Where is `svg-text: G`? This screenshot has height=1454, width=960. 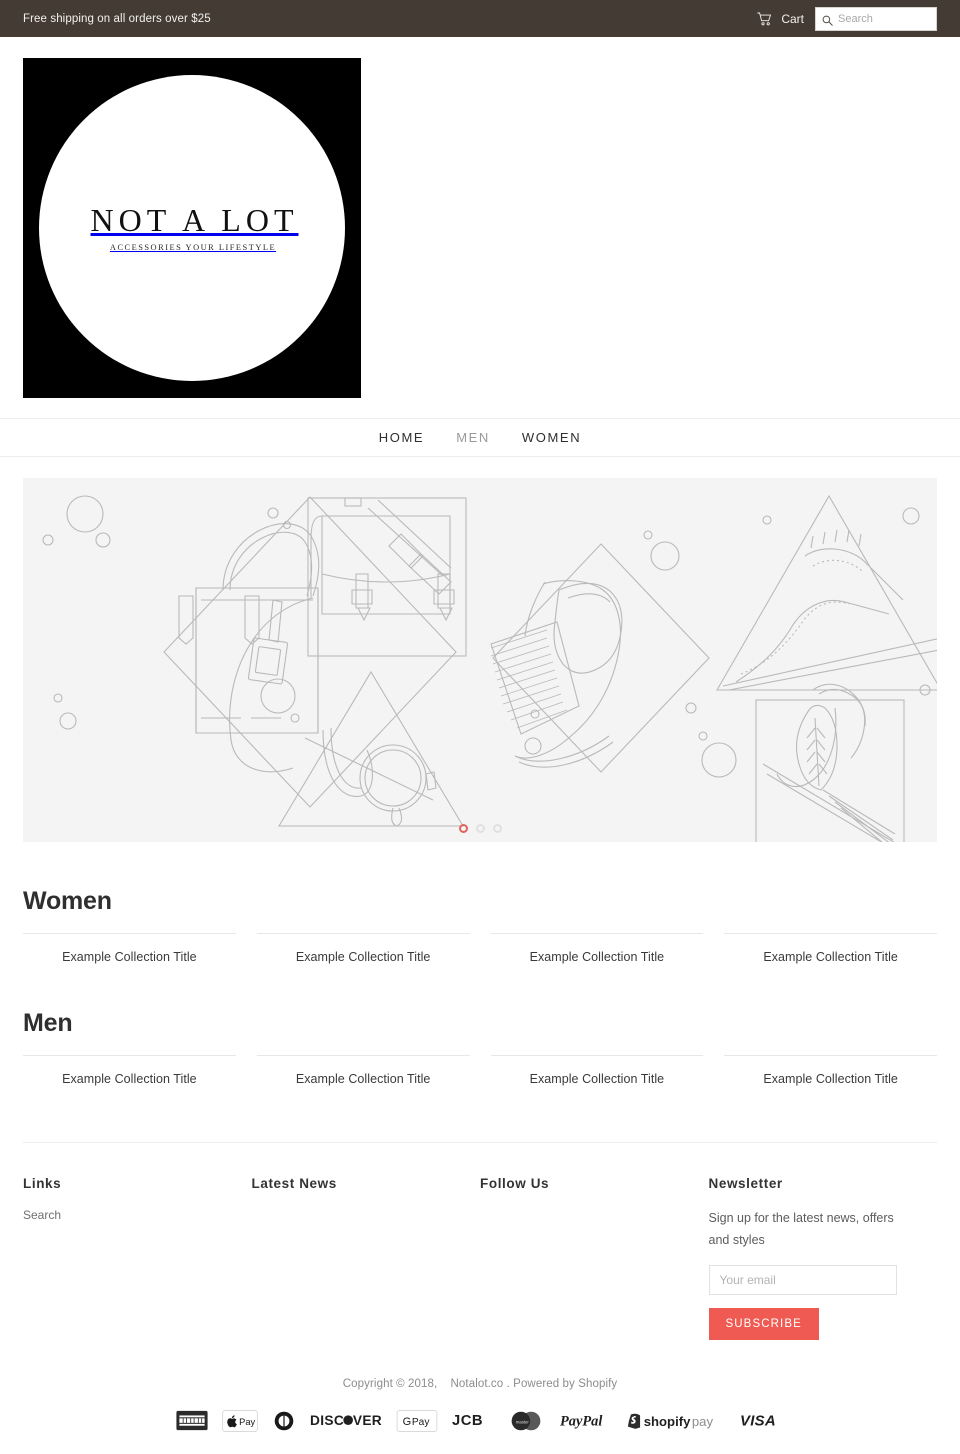
svg-text: G is located at coordinates (407, 1422).